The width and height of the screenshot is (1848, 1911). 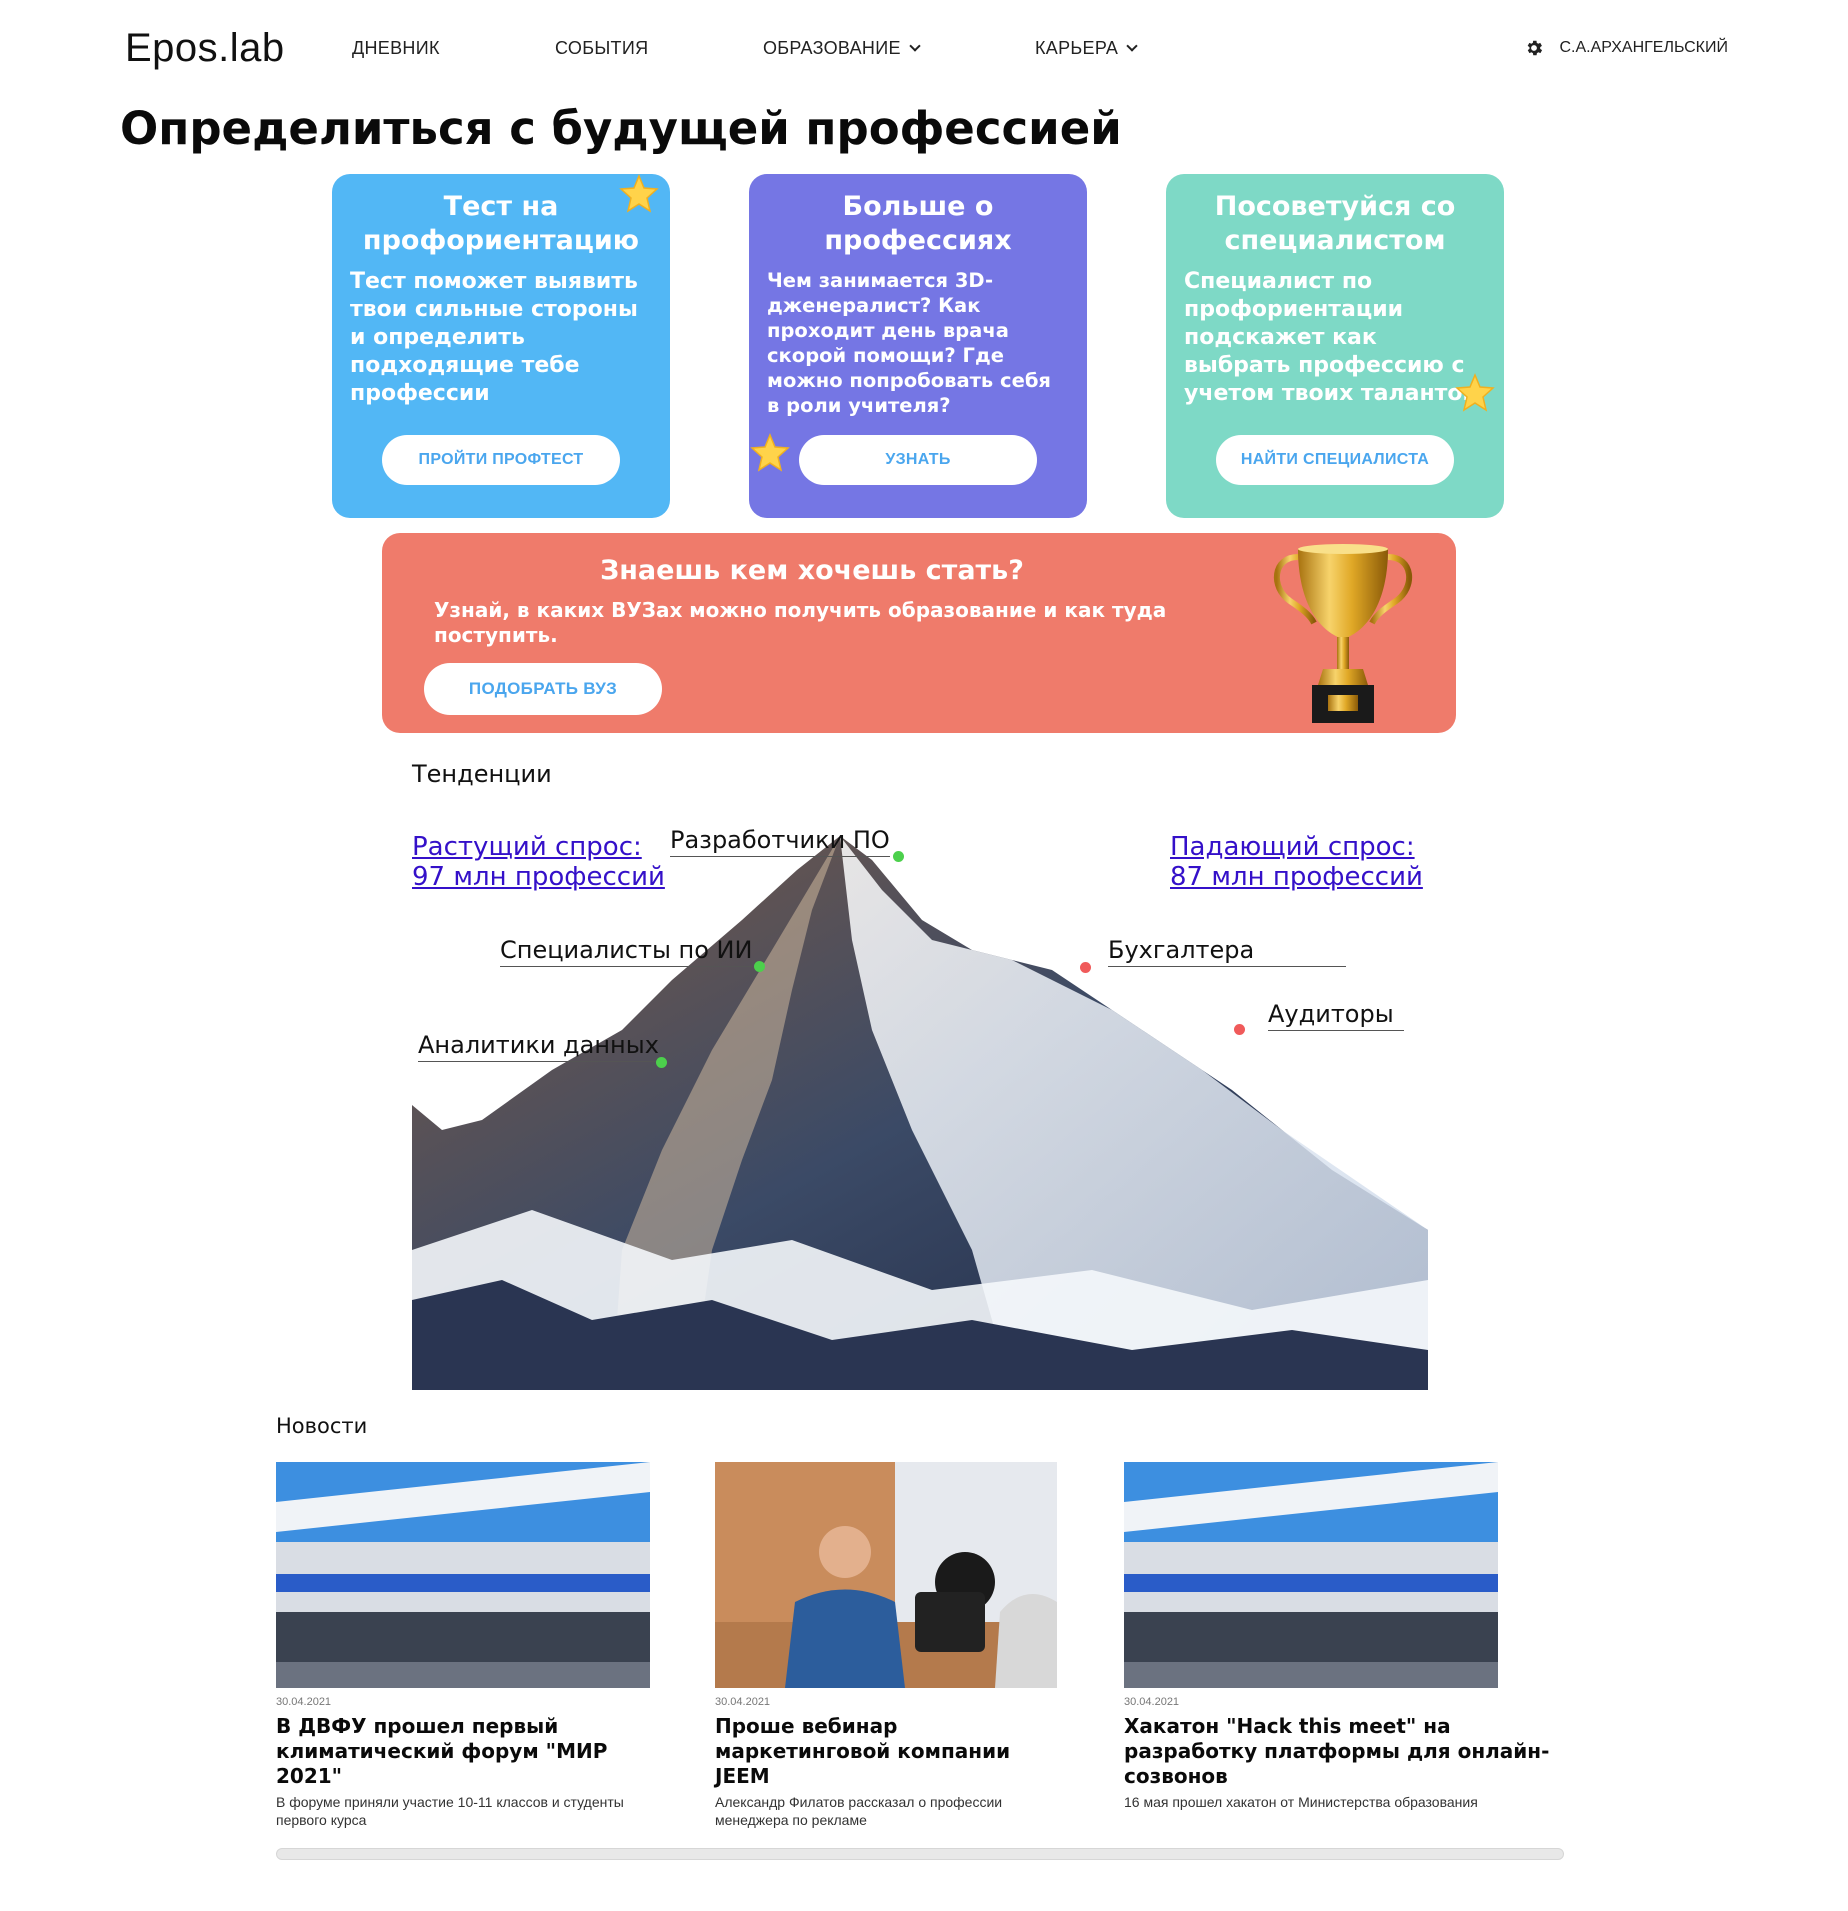 I want to click on card-title: Тест на профориентацию, so click(x=501, y=223).